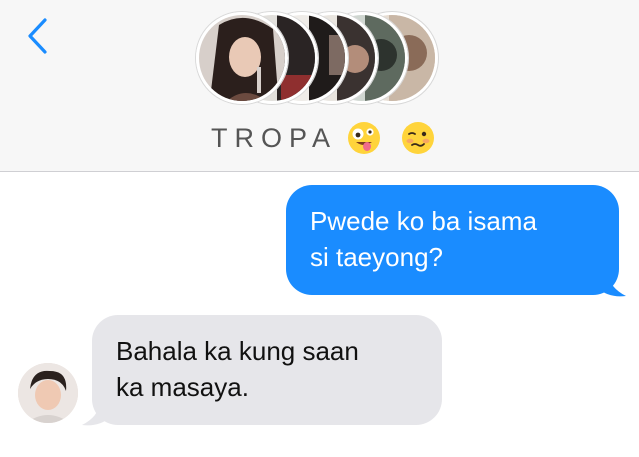 This screenshot has height=457, width=639. I want to click on chevron-left-icon, so click(37, 36).